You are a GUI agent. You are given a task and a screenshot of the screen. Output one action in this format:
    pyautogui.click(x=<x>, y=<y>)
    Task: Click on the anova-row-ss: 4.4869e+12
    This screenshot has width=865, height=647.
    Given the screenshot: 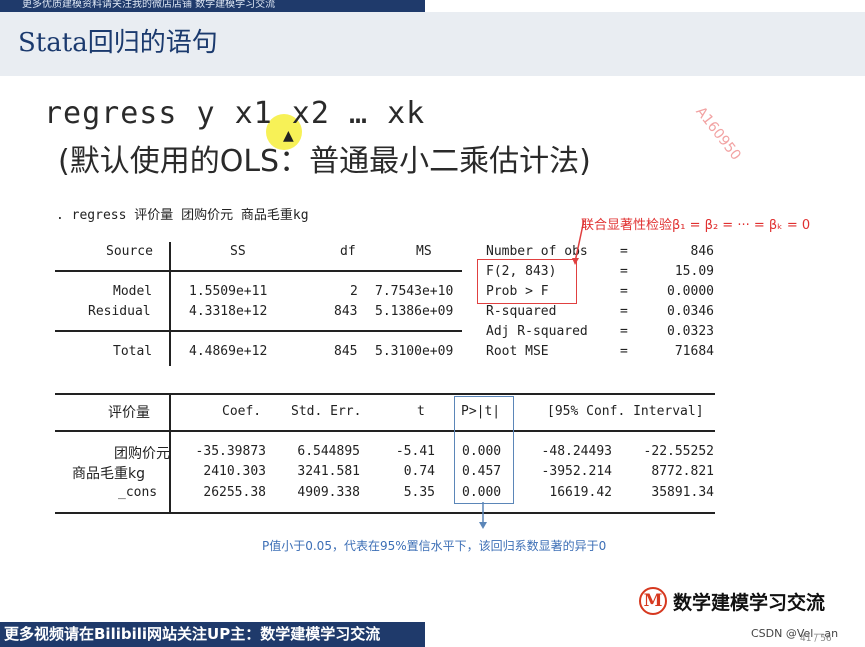 What is the action you would take?
    pyautogui.click(x=228, y=351)
    